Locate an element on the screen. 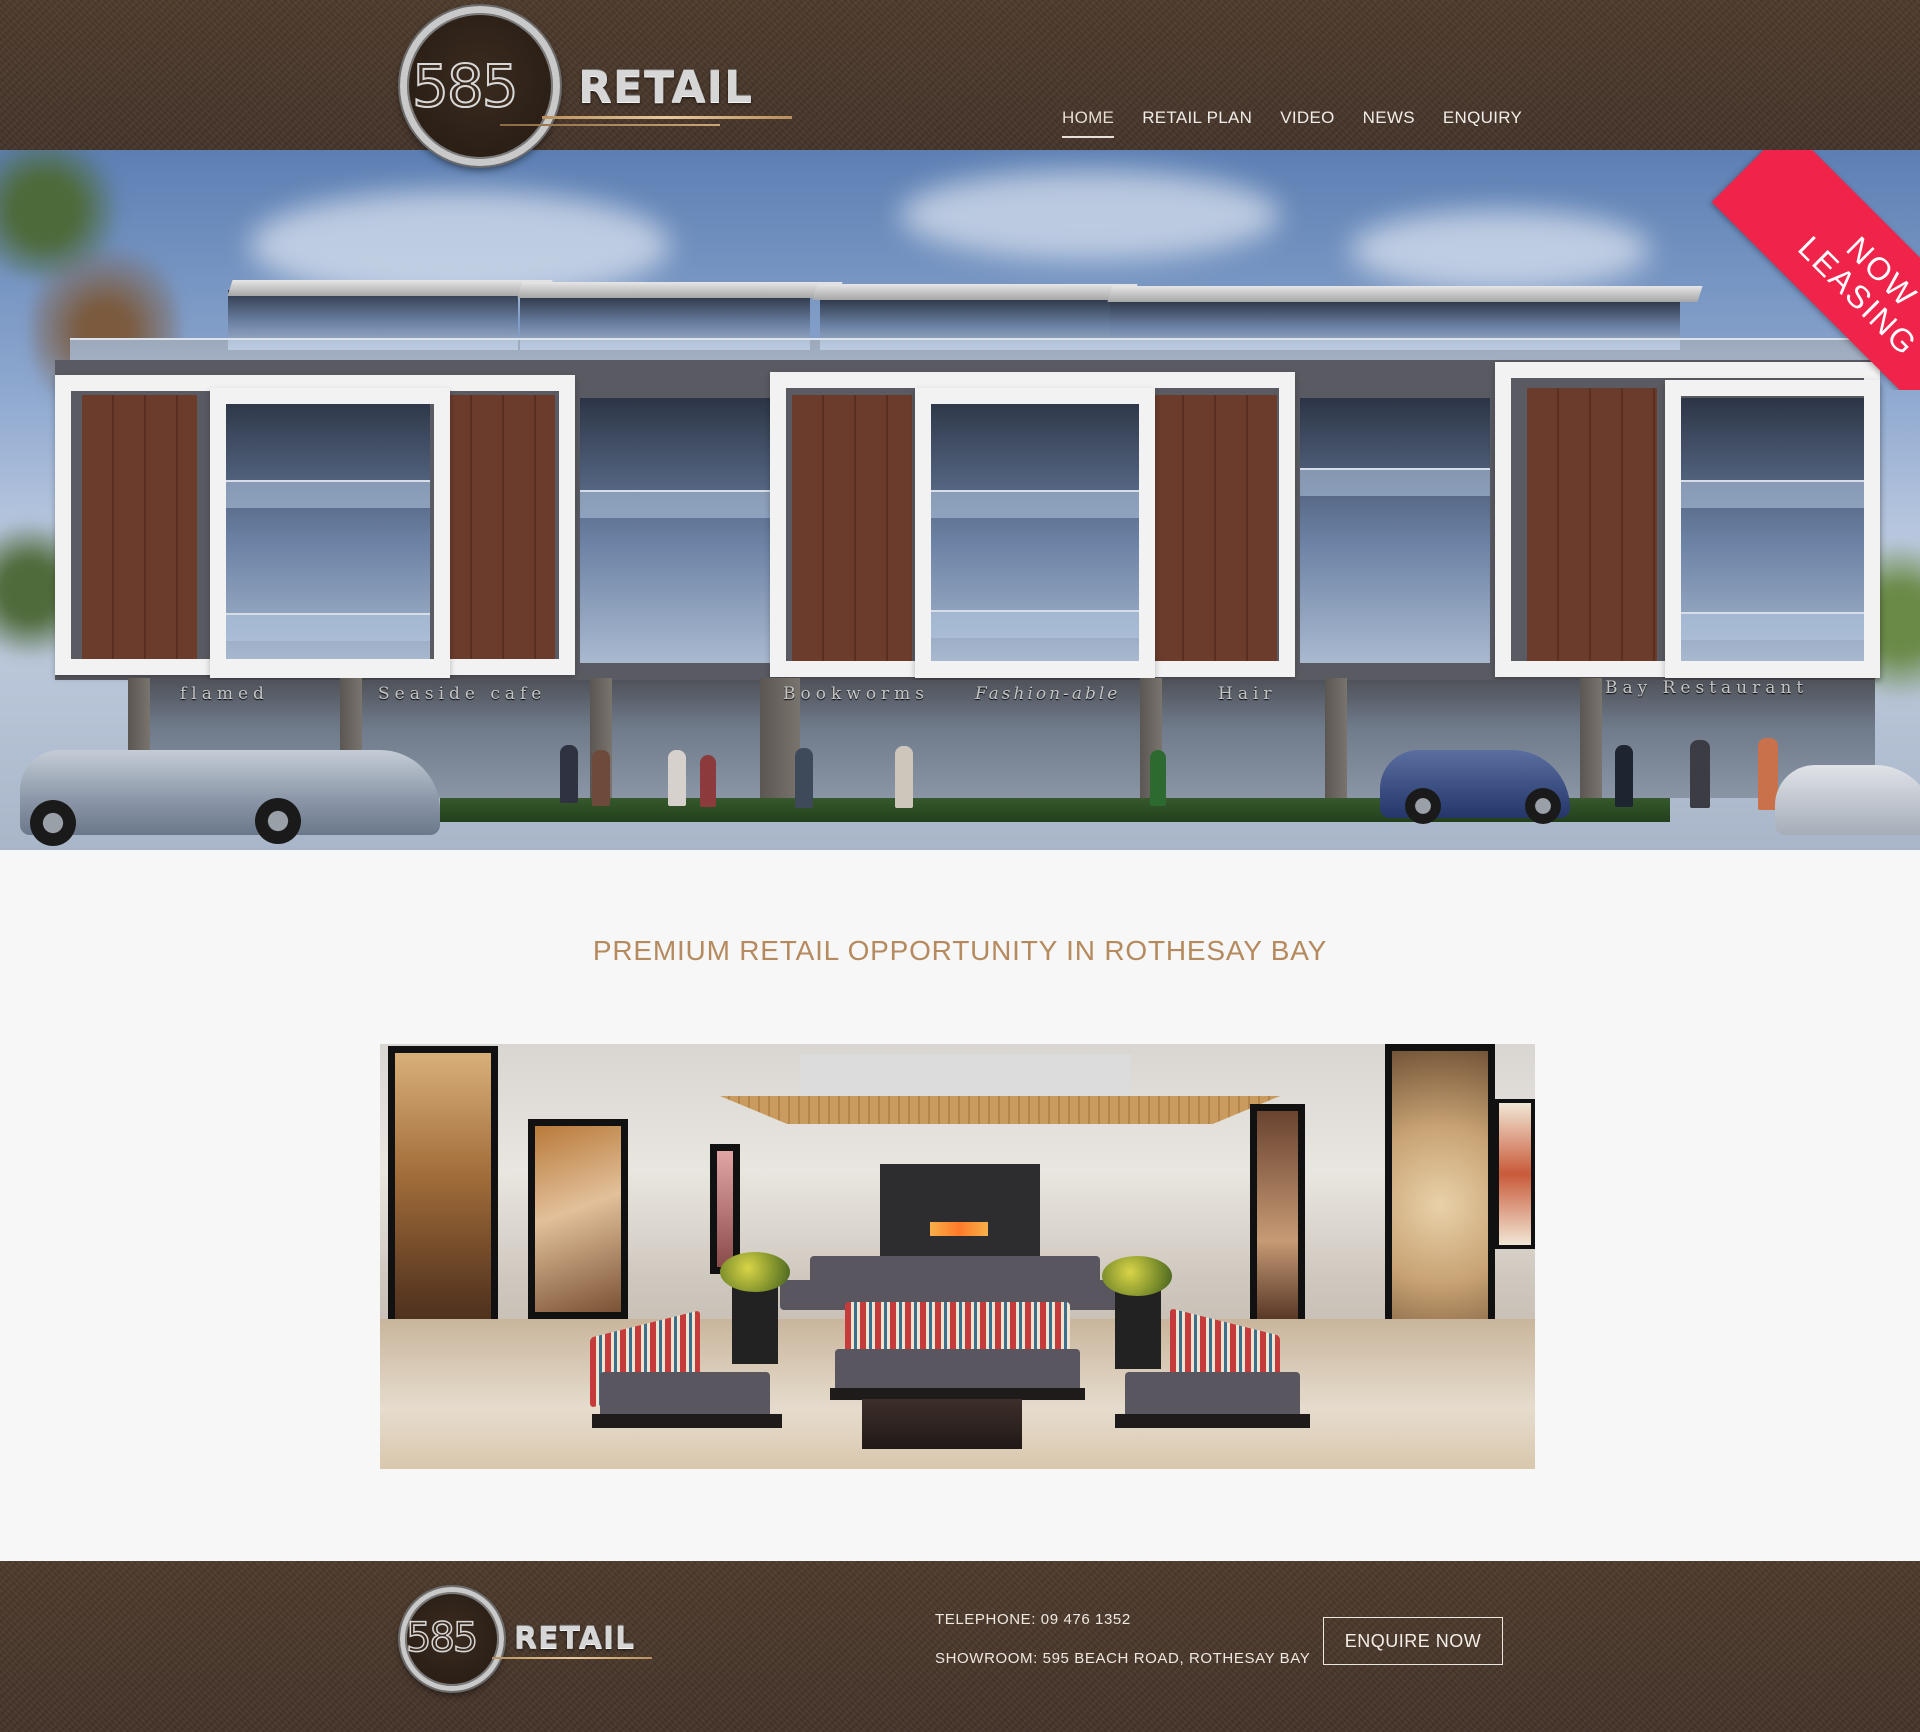 Image resolution: width=1920 pixels, height=1732 pixels. ribbon-banner: NOW LEASING is located at coordinates (1815, 270).